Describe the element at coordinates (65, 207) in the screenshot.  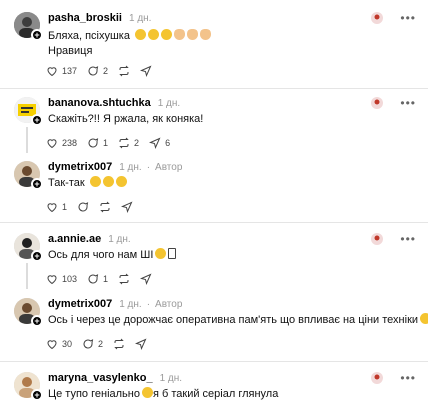
I see `like-count: 1` at that location.